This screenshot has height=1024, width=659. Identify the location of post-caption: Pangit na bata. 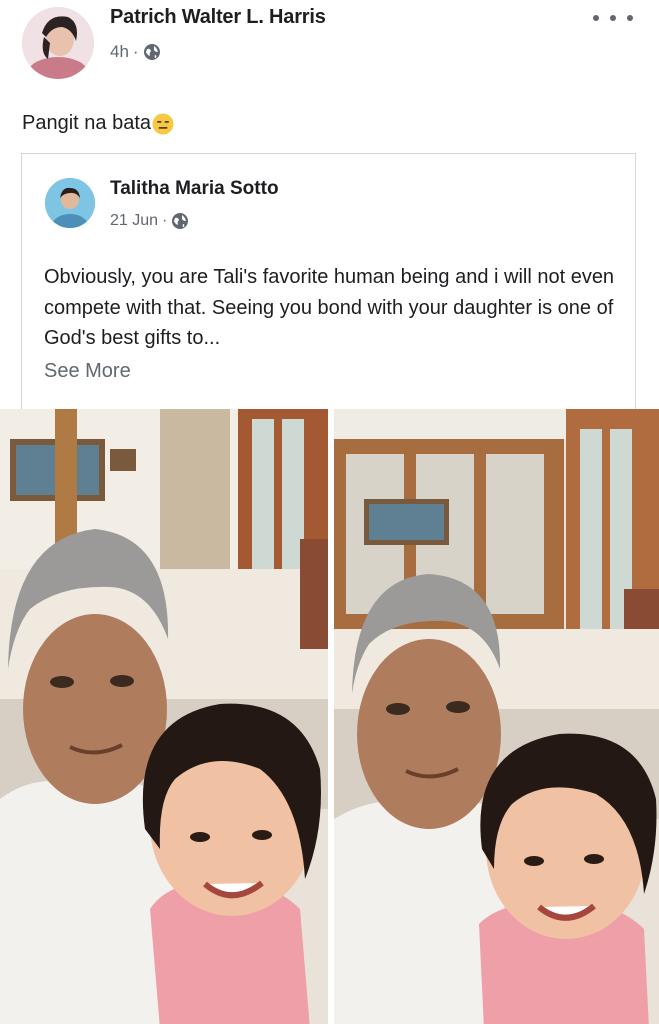
(98, 123).